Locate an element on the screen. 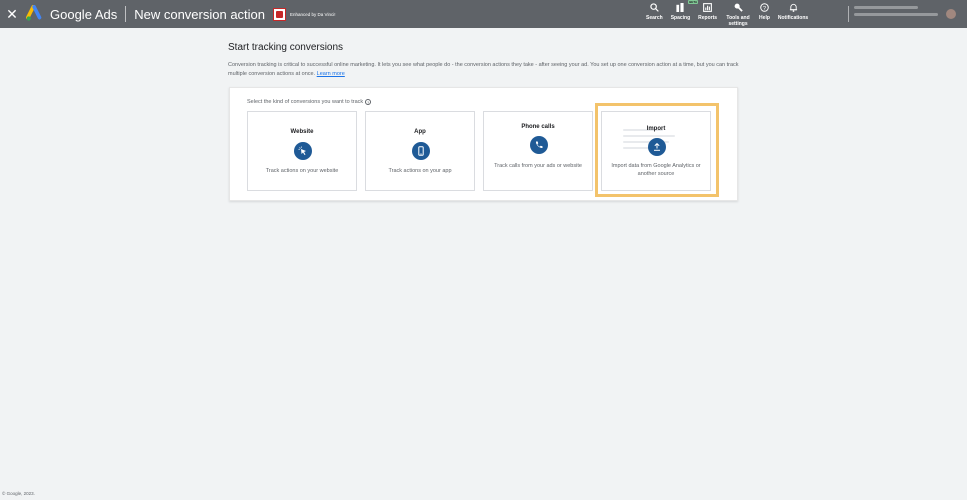 The width and height of the screenshot is (967, 500). card-title: Website is located at coordinates (302, 132).